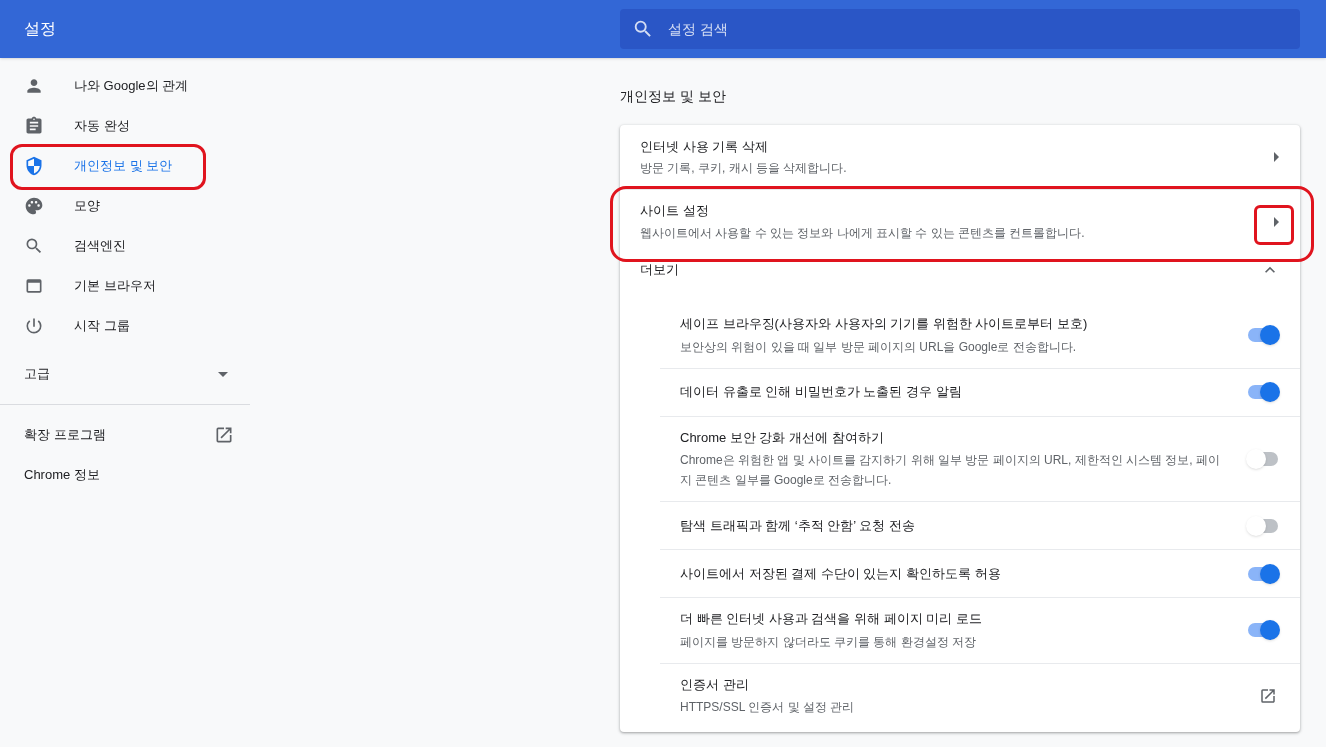 The height and width of the screenshot is (747, 1326). What do you see at coordinates (978, 29) in the screenshot?
I see `search-field: 설정 검색` at bounding box center [978, 29].